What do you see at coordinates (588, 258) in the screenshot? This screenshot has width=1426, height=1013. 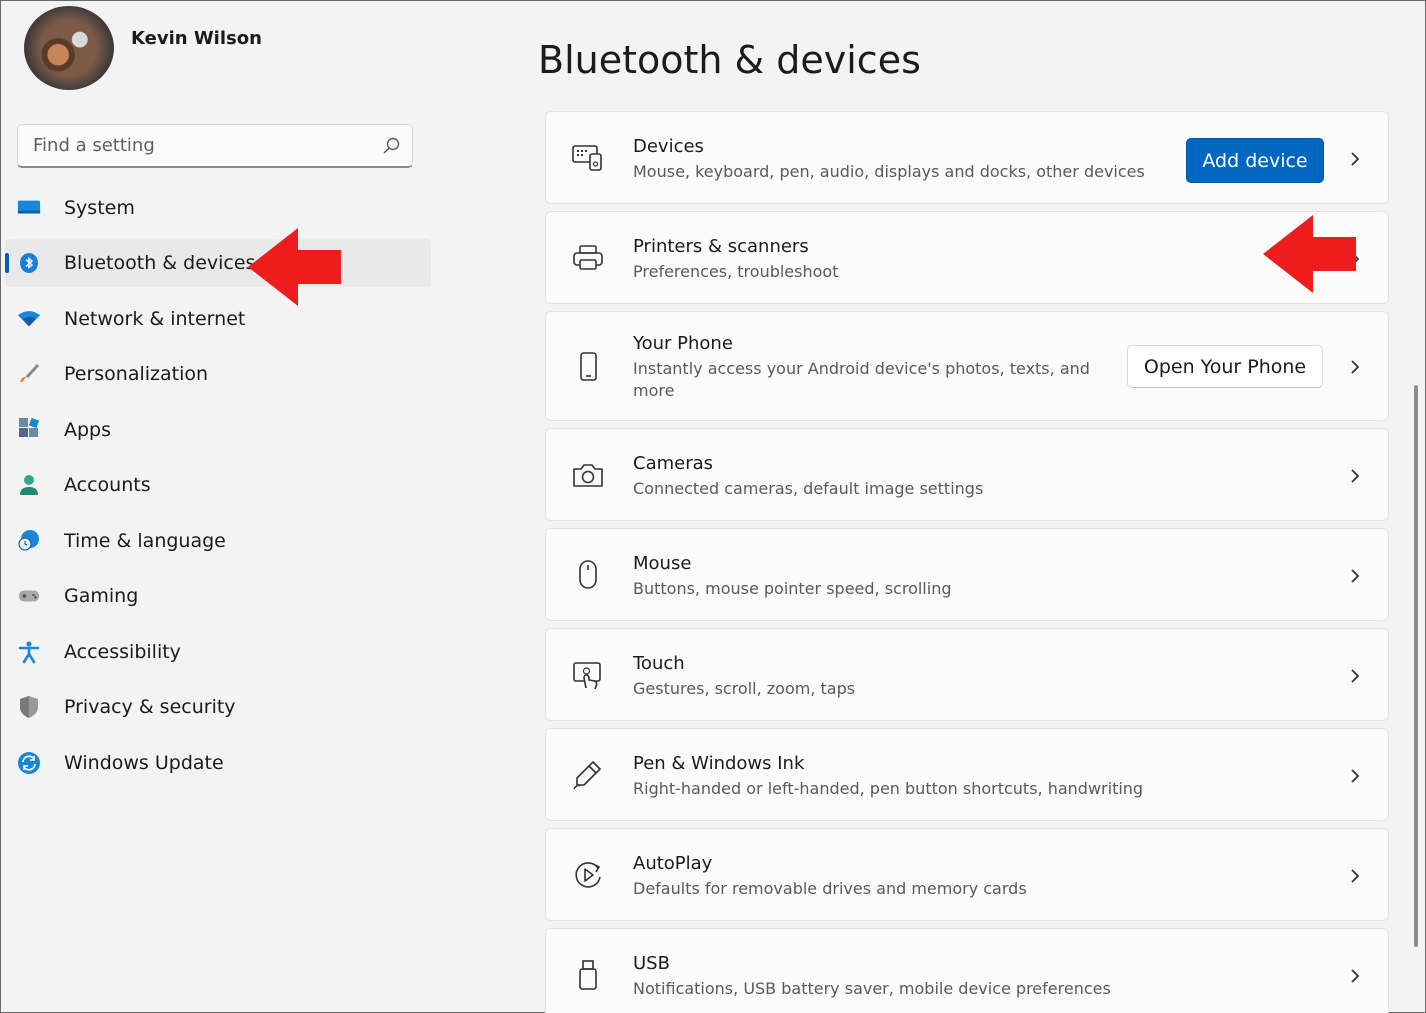 I see `printer-icon` at bounding box center [588, 258].